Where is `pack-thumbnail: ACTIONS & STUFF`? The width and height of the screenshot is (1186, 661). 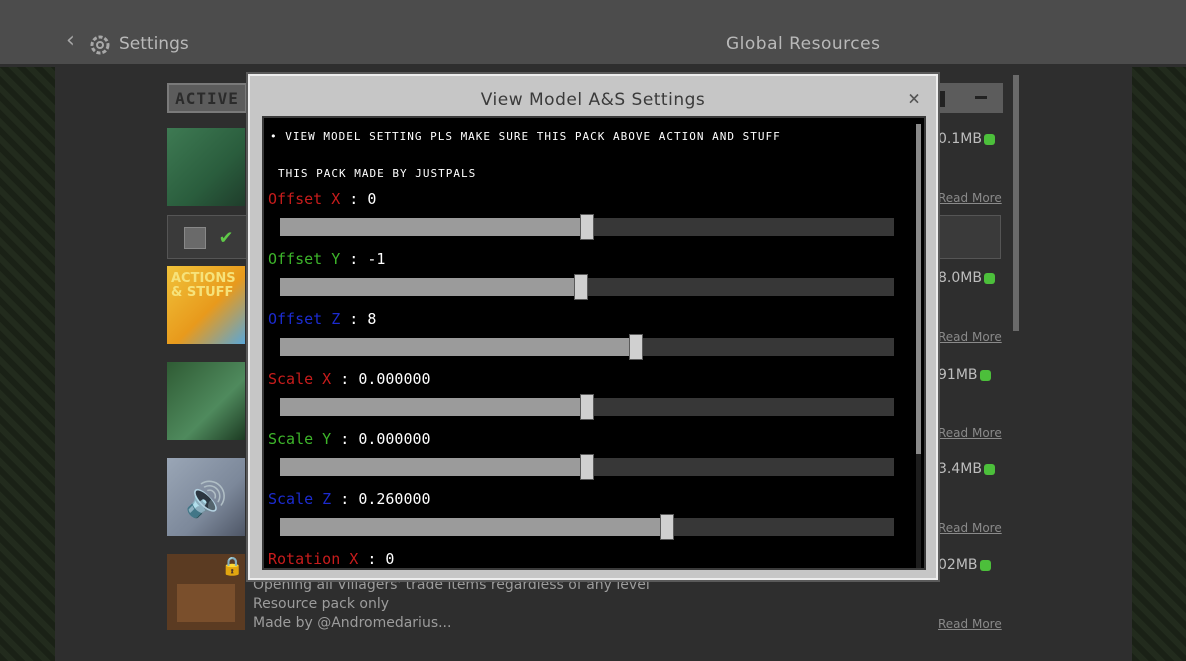
pack-thumbnail: ACTIONS & STUFF is located at coordinates (206, 305).